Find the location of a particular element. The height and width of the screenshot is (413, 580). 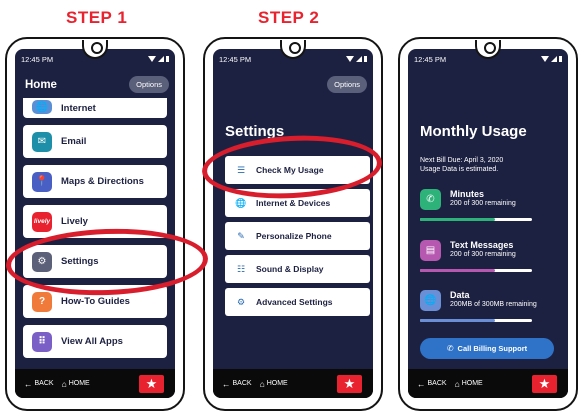

app-item-how-to-guides: ? How-To Guides is located at coordinates (95, 301).